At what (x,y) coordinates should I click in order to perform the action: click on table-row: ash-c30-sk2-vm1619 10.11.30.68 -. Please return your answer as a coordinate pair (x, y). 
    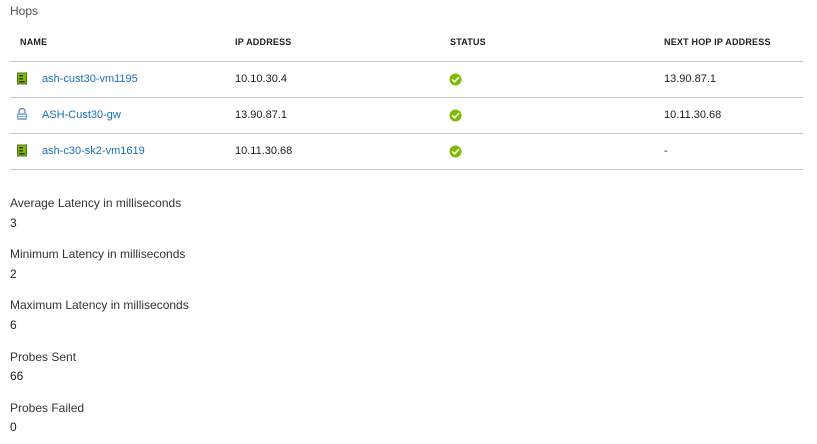
    Looking at the image, I should click on (406, 152).